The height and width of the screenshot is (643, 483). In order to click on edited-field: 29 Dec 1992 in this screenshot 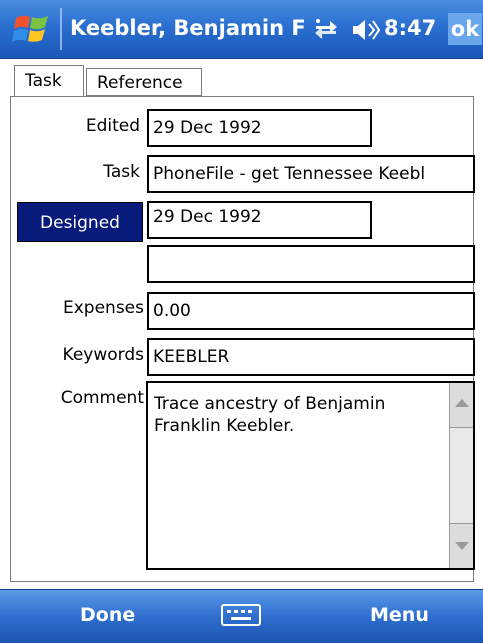, I will do `click(259, 128)`.